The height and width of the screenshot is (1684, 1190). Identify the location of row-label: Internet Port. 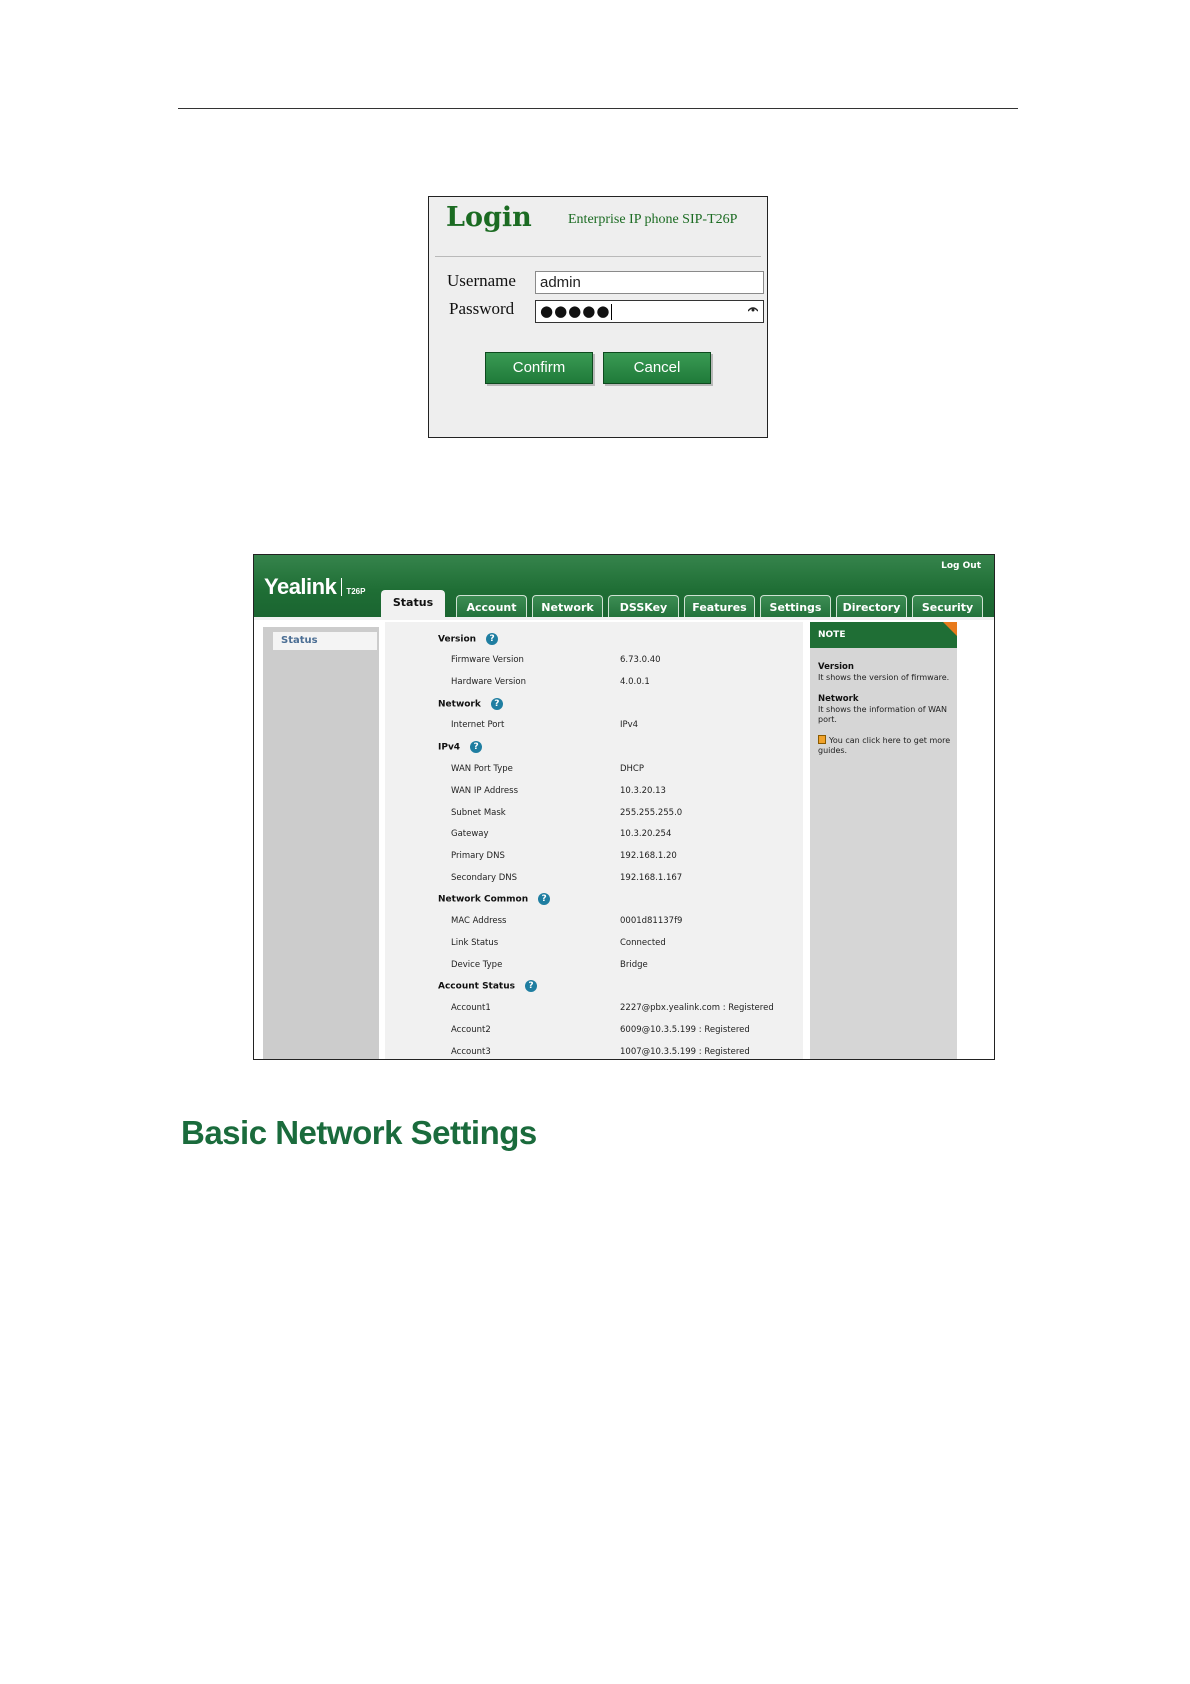
(478, 725).